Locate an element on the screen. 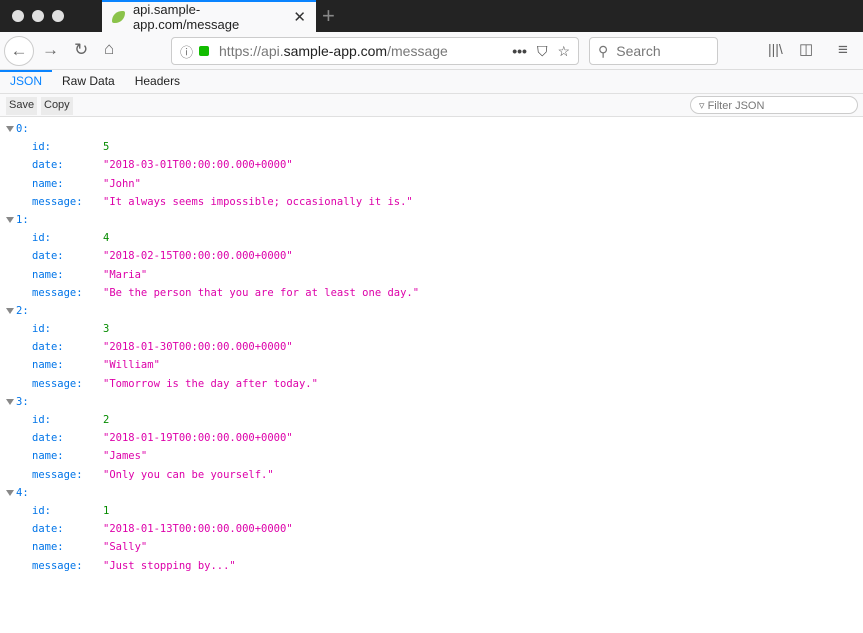 This screenshot has height=633, width=863. close-tab-icon: ✕ is located at coordinates (299, 17).